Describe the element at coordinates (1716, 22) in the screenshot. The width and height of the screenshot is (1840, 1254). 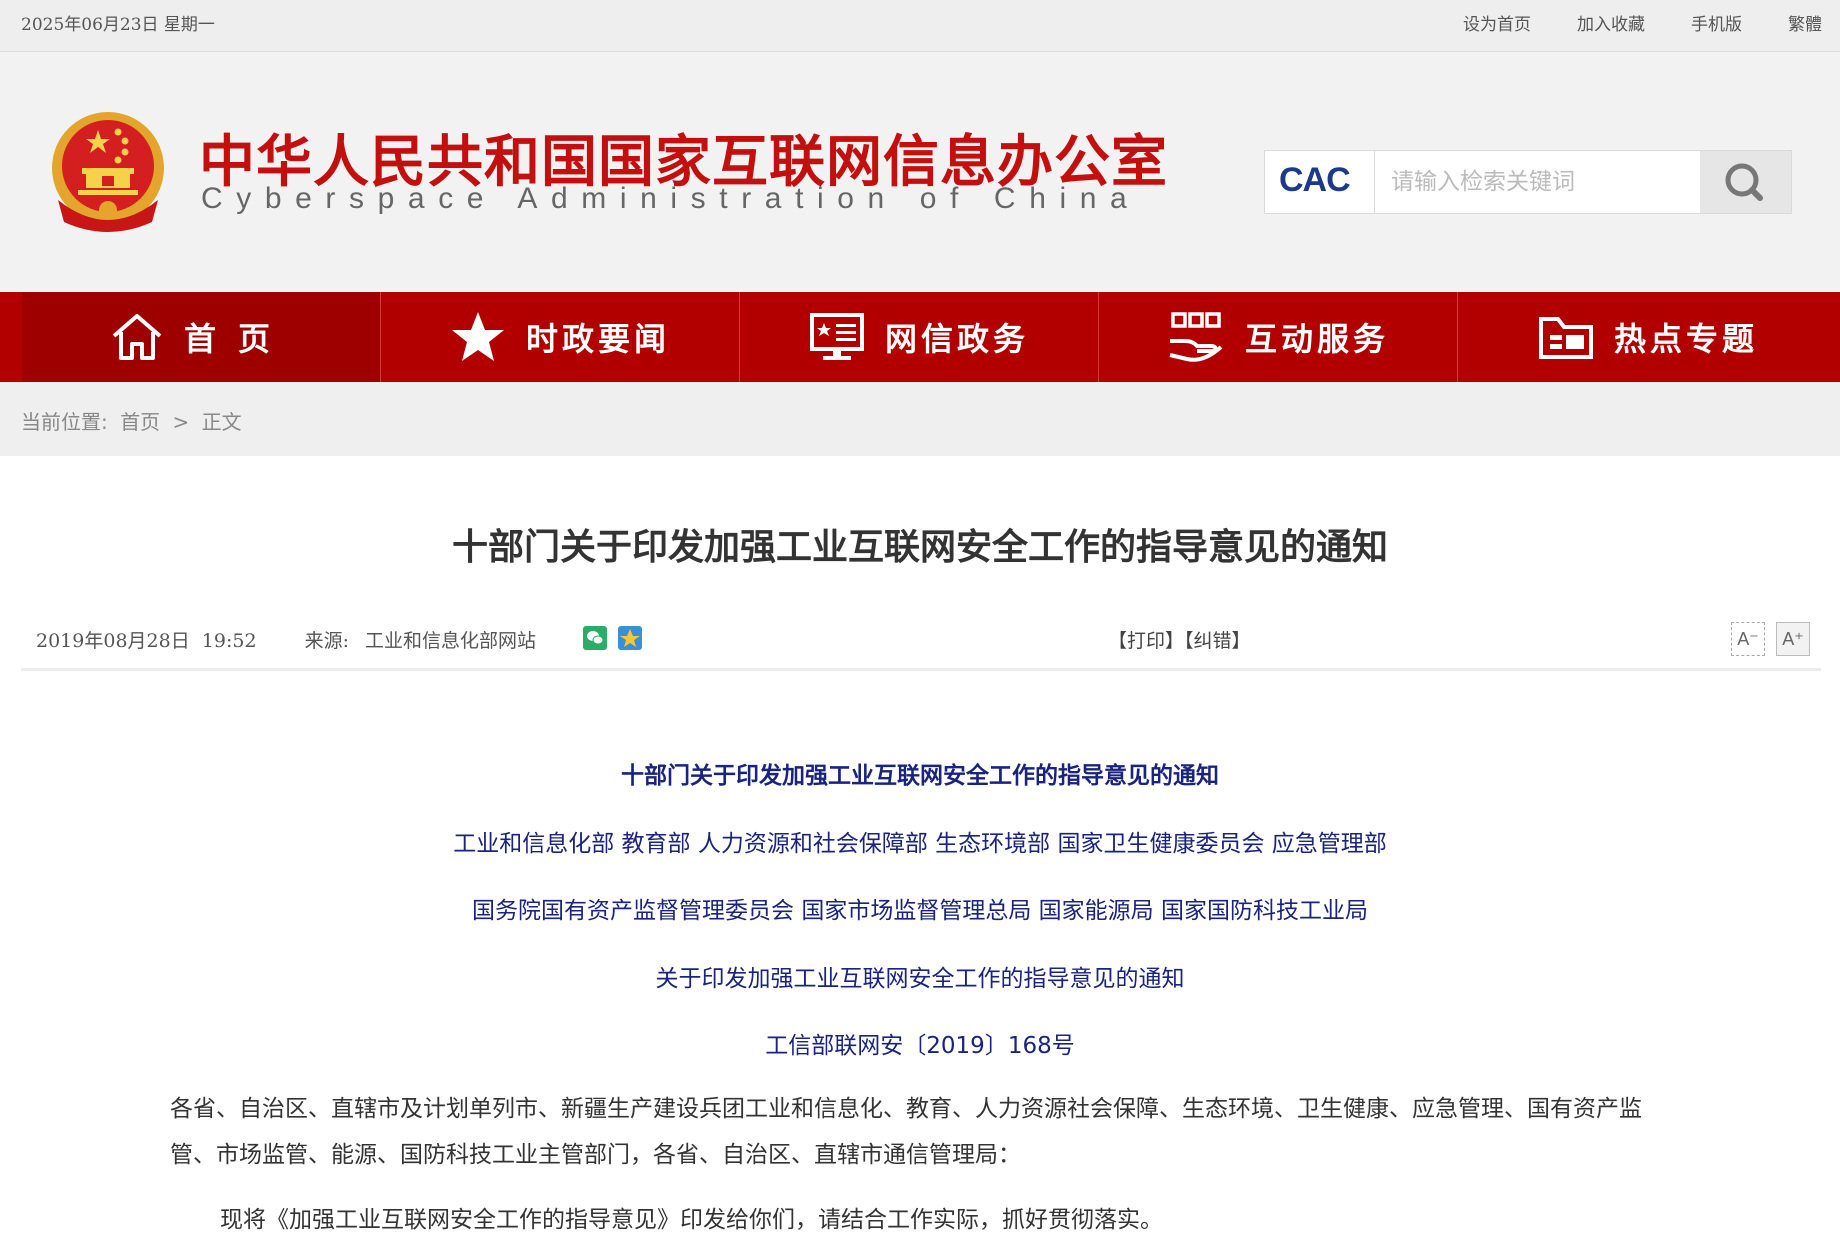
I see `mobile-version-link: 手机版` at that location.